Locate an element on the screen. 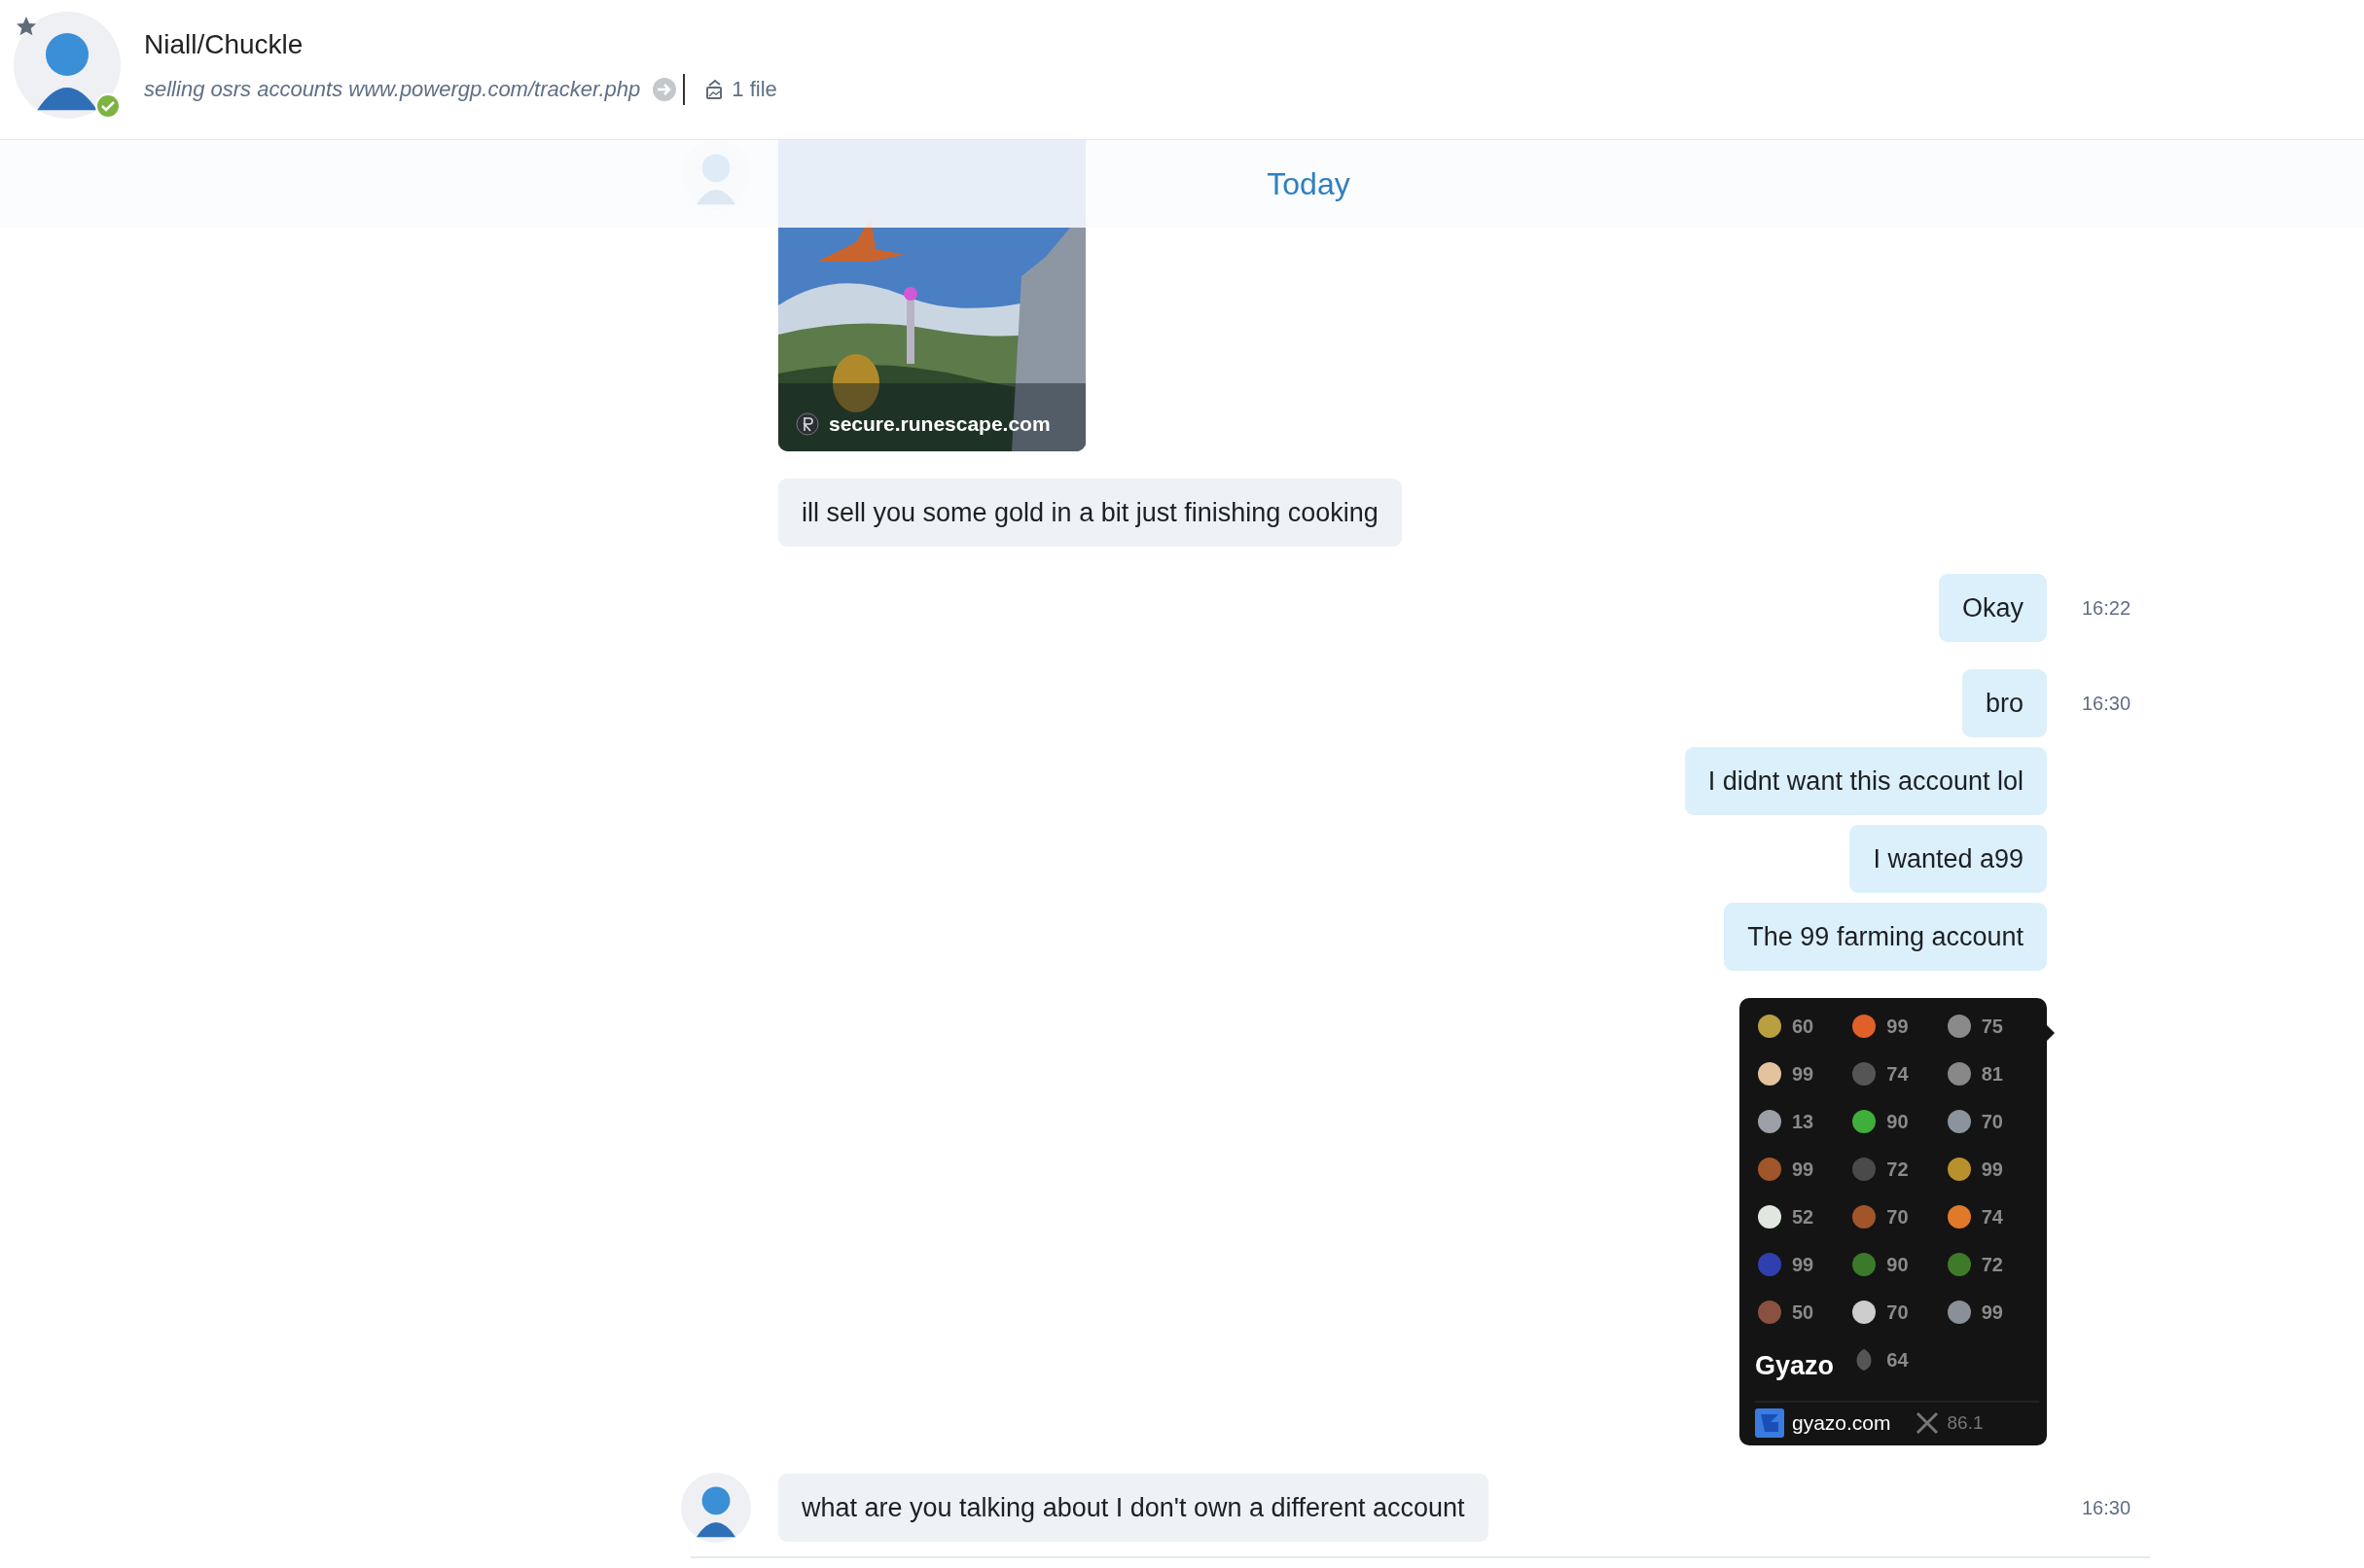 This screenshot has width=2364, height=1568. skill-level: 64 is located at coordinates (1897, 1360).